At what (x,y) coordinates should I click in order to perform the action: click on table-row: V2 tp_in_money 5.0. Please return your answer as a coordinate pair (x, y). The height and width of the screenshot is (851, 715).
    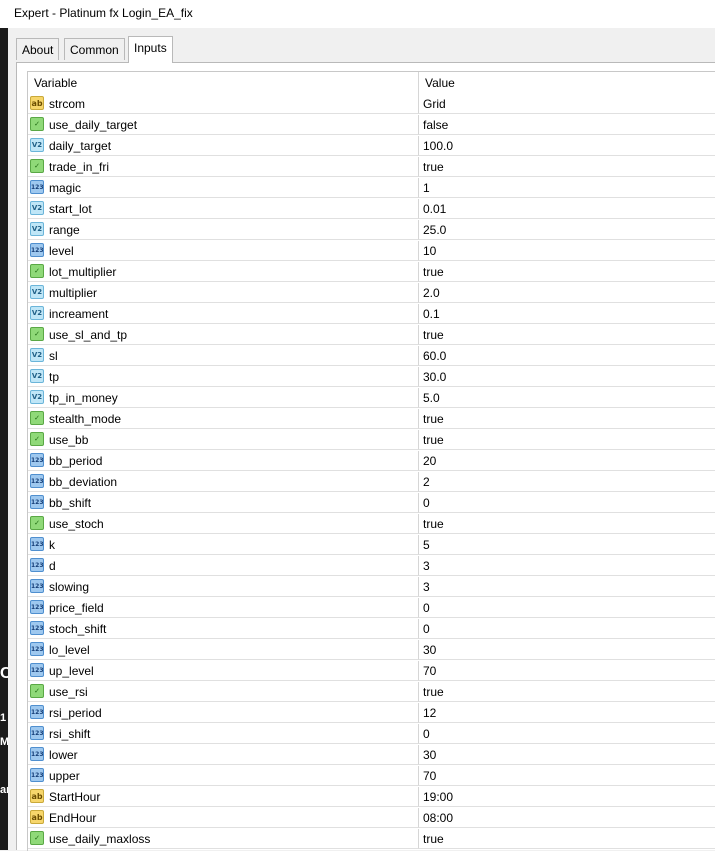
    Looking at the image, I should click on (371, 398).